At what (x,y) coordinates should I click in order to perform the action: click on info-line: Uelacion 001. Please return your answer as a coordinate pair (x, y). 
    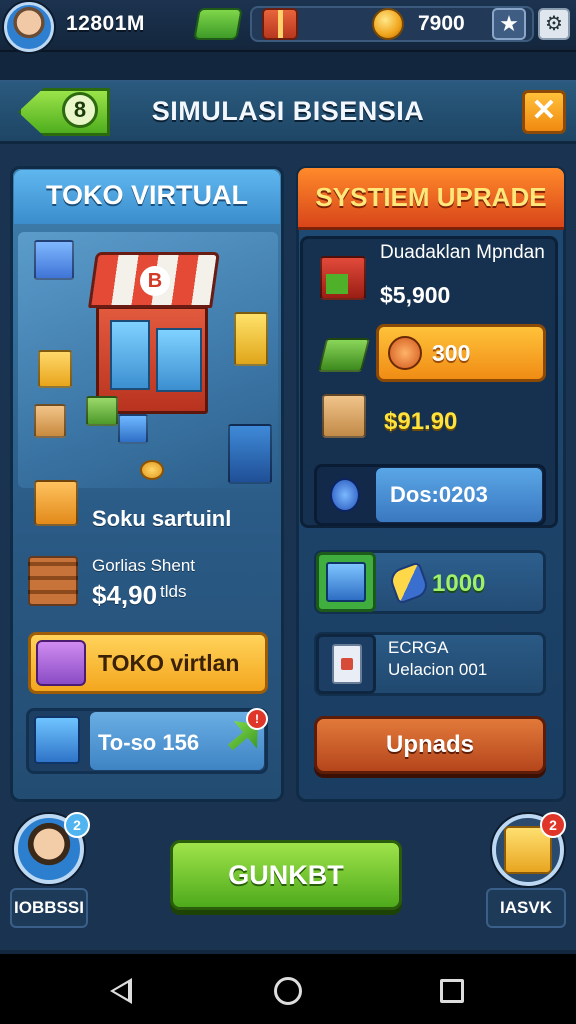
    Looking at the image, I should click on (438, 669).